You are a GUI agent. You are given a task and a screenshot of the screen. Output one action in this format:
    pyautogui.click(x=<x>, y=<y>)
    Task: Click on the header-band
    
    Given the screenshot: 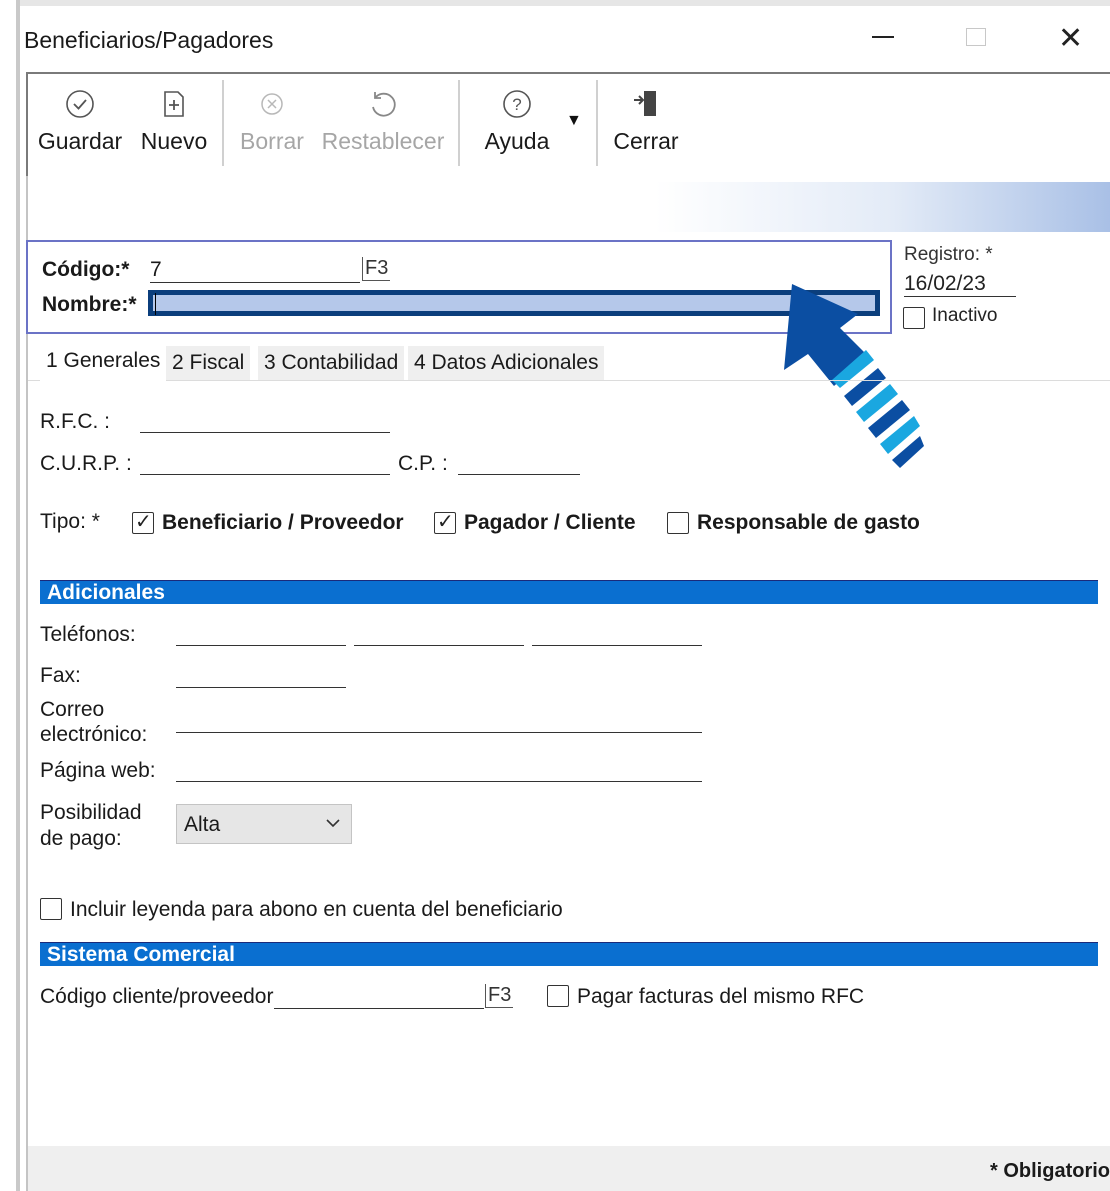 What is the action you would take?
    pyautogui.click(x=568, y=207)
    